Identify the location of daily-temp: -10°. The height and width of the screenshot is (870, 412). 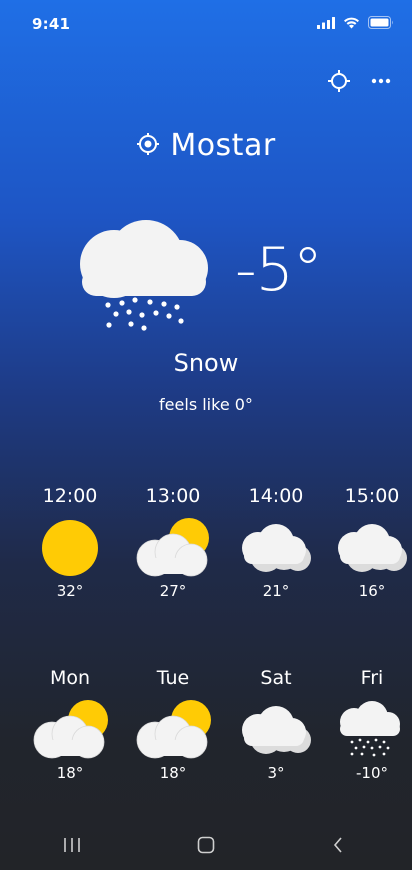
(372, 773).